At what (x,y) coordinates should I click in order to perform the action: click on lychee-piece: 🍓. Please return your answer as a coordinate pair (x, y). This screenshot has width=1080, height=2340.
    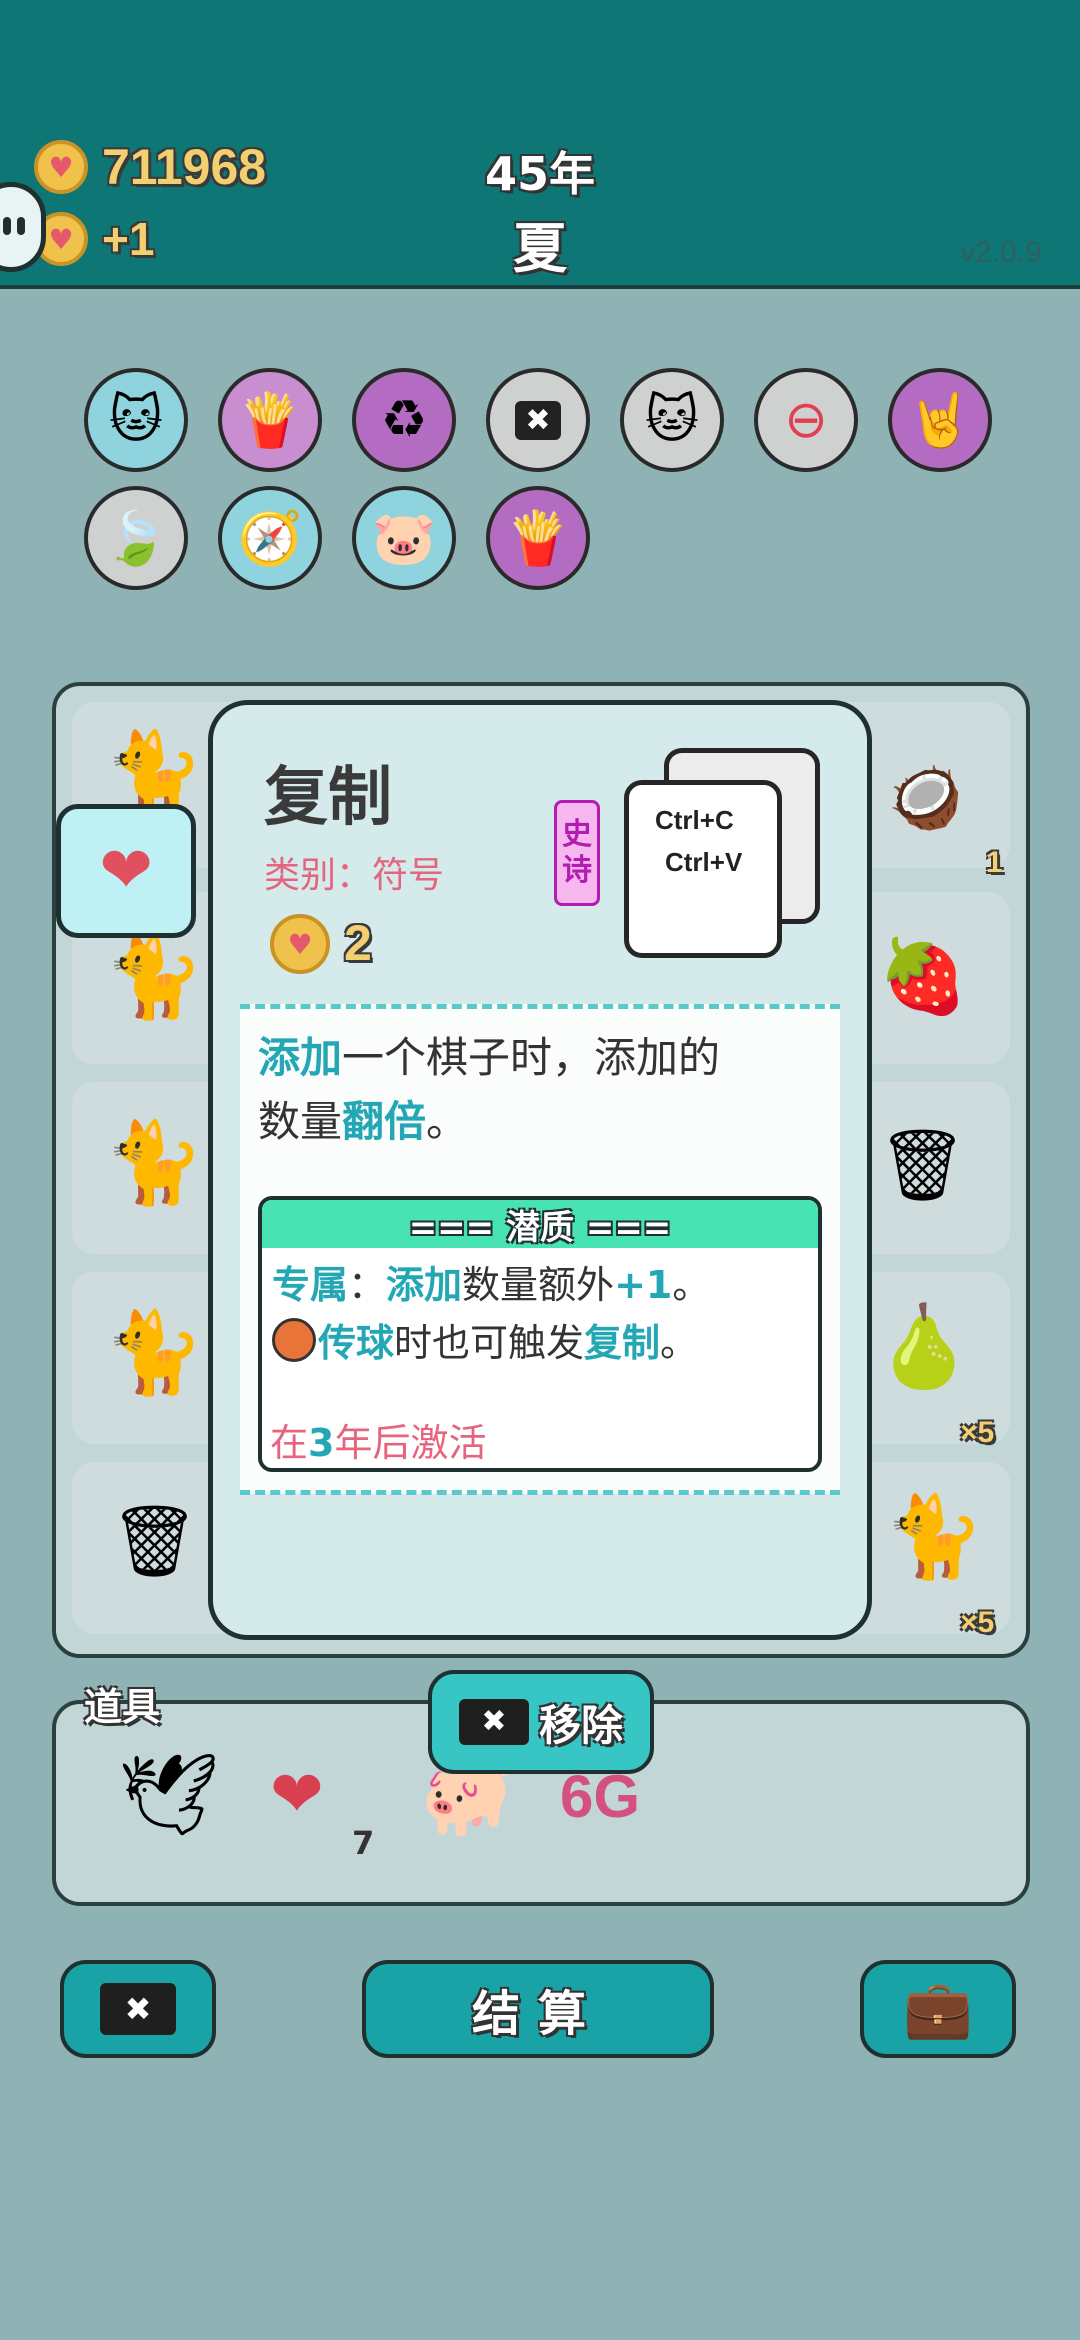
    Looking at the image, I should click on (923, 976).